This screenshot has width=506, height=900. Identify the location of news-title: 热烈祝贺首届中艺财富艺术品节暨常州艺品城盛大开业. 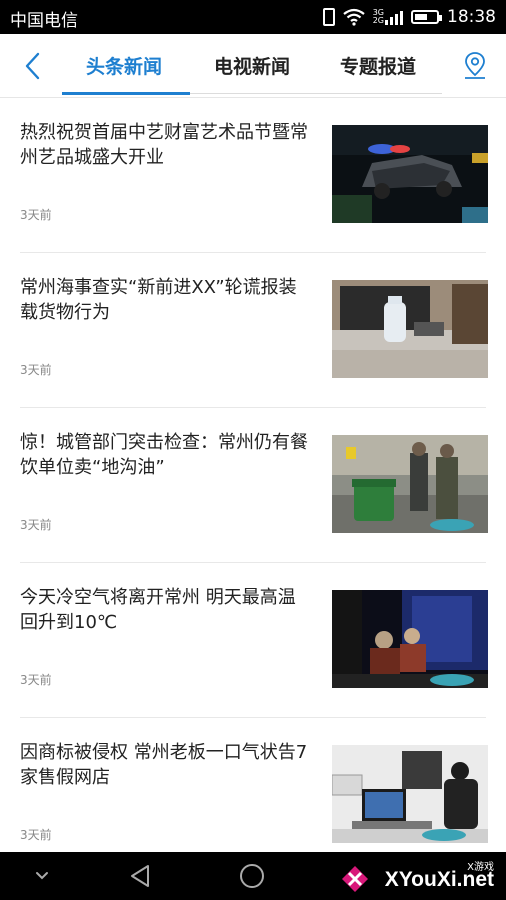
(165, 145).